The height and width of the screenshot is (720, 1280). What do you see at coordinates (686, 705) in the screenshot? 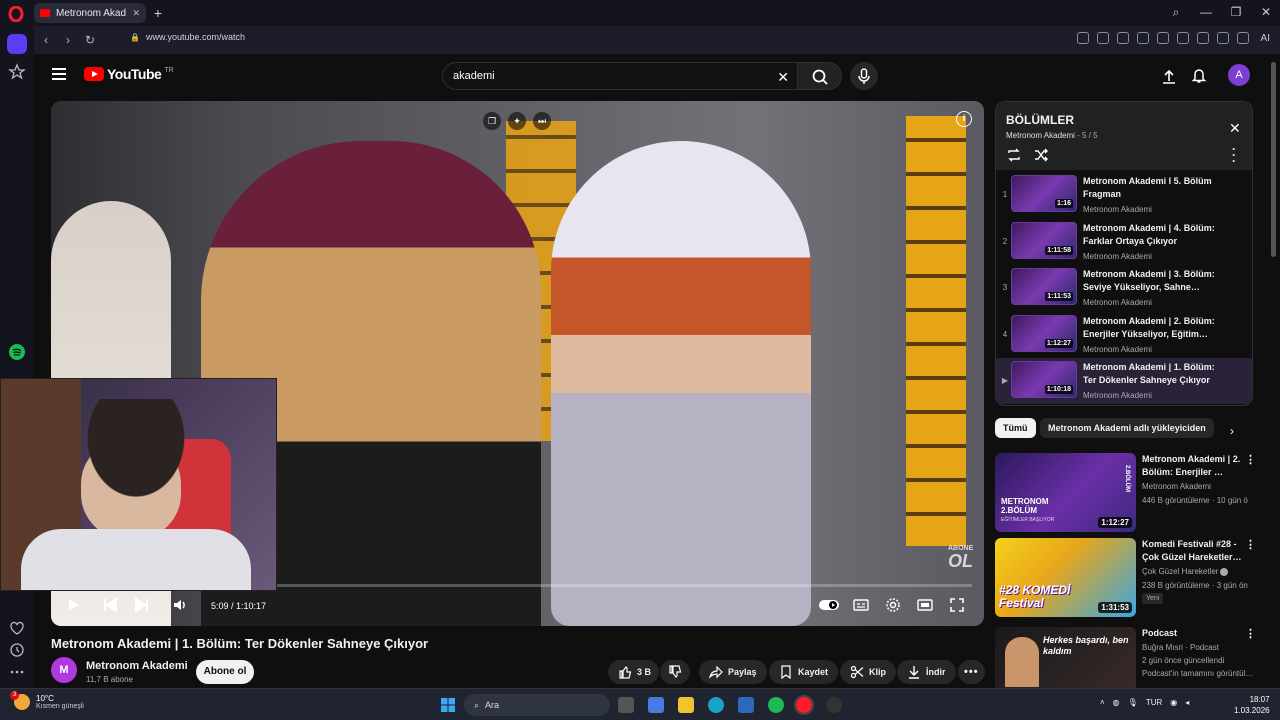
I see `file-explorer-icon` at bounding box center [686, 705].